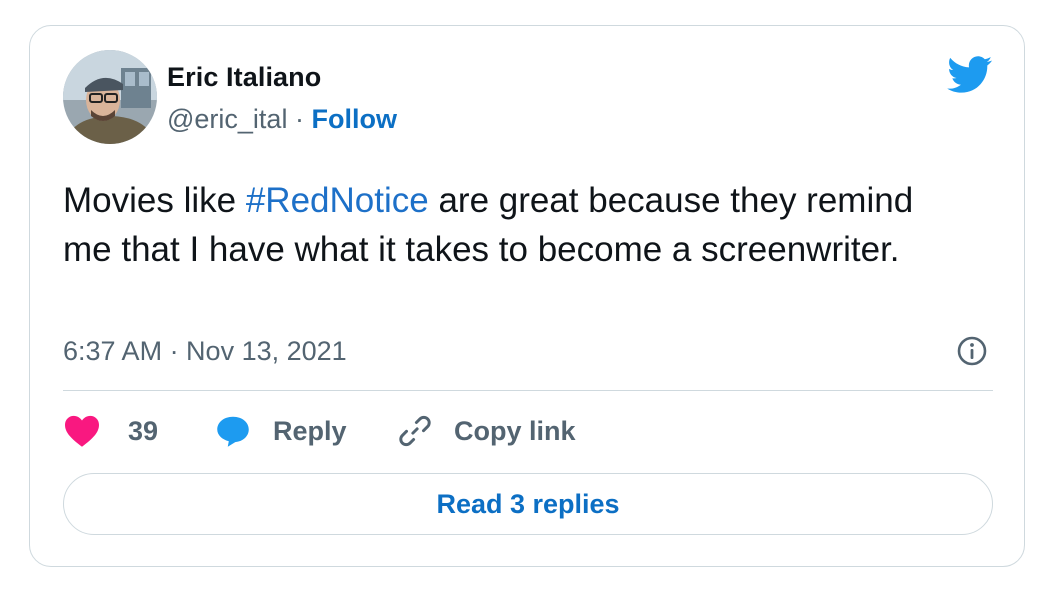  I want to click on twitter-bird-icon, so click(970, 75).